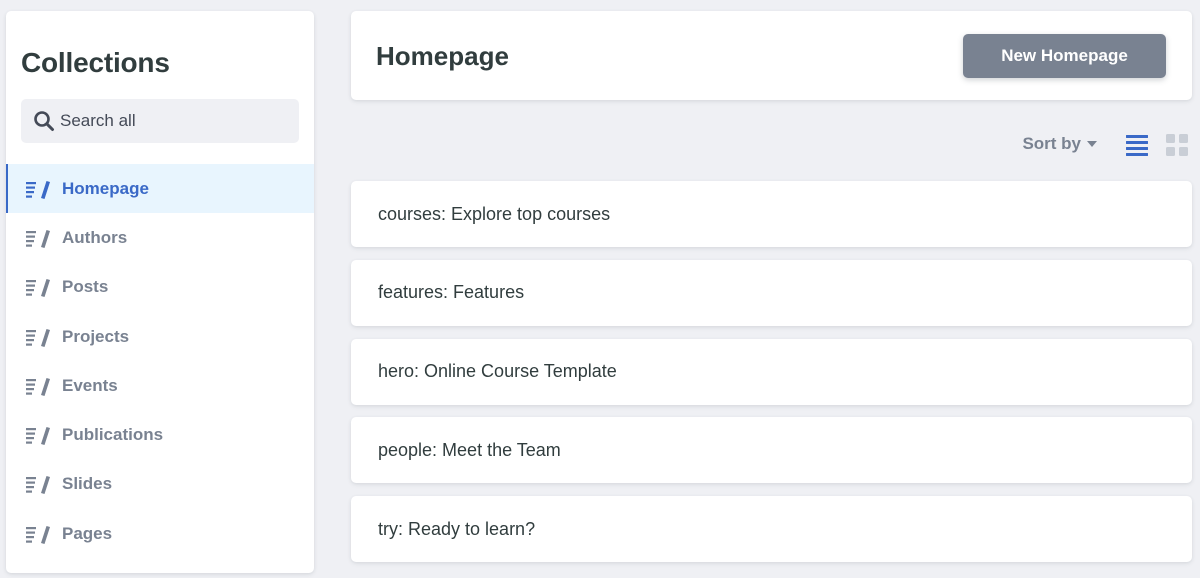  Describe the element at coordinates (85, 287) in the screenshot. I see `sidebar-item-label: Posts` at that location.